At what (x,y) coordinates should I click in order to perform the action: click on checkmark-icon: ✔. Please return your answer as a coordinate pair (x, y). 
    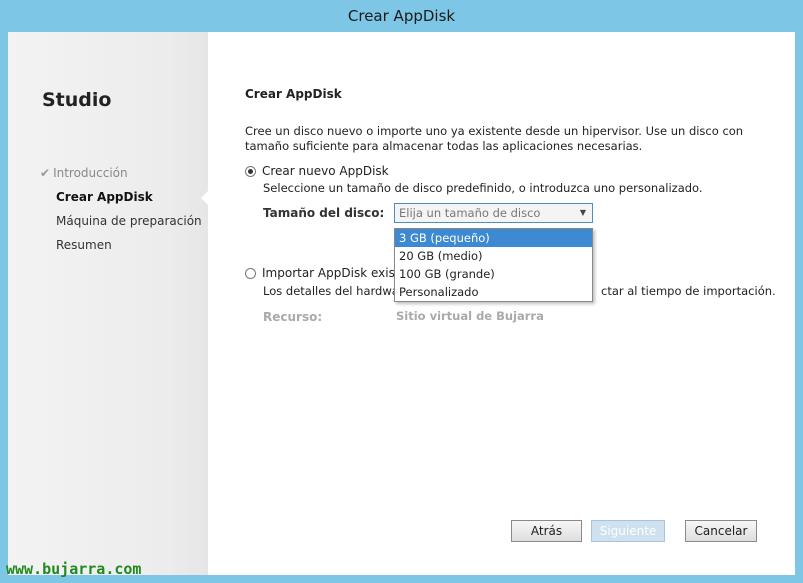
    Looking at the image, I should click on (45, 173).